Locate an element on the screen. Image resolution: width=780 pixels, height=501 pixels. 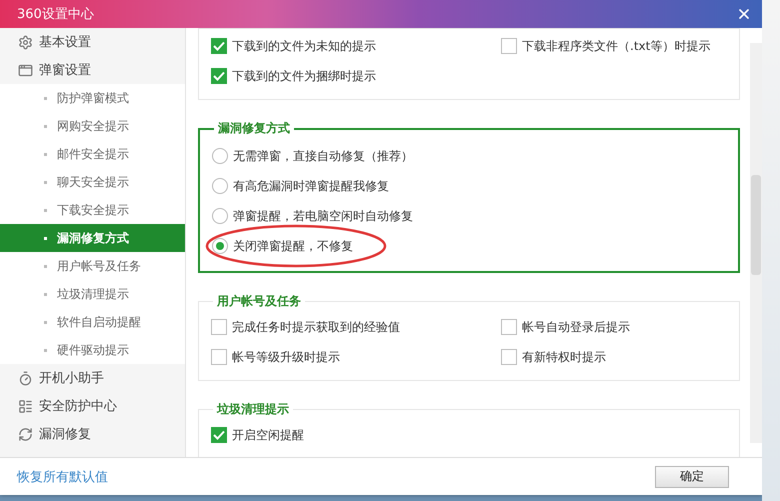
option-label: 关闭弹窗提醒，不修复 is located at coordinates (293, 246).